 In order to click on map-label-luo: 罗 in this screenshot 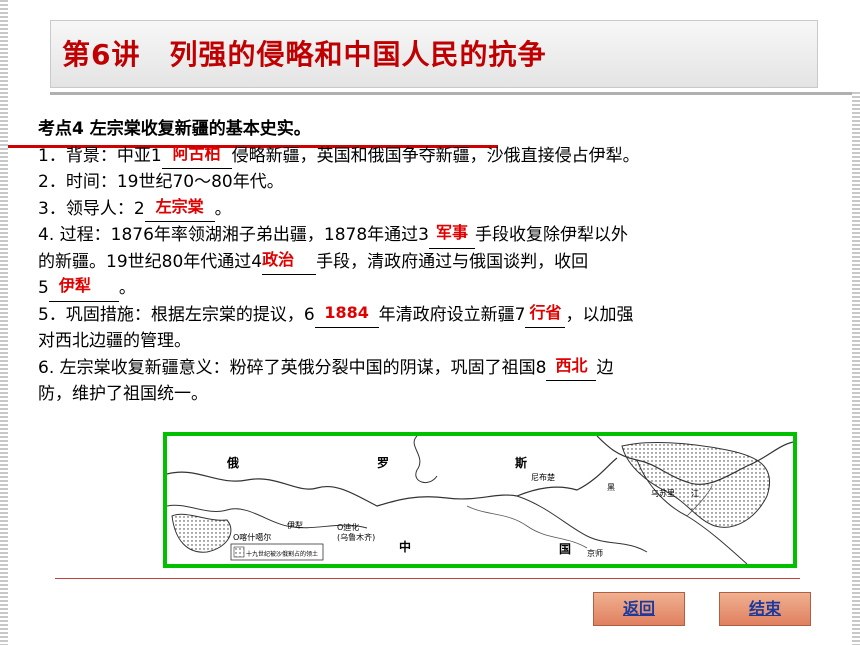, I will do `click(383, 463)`.